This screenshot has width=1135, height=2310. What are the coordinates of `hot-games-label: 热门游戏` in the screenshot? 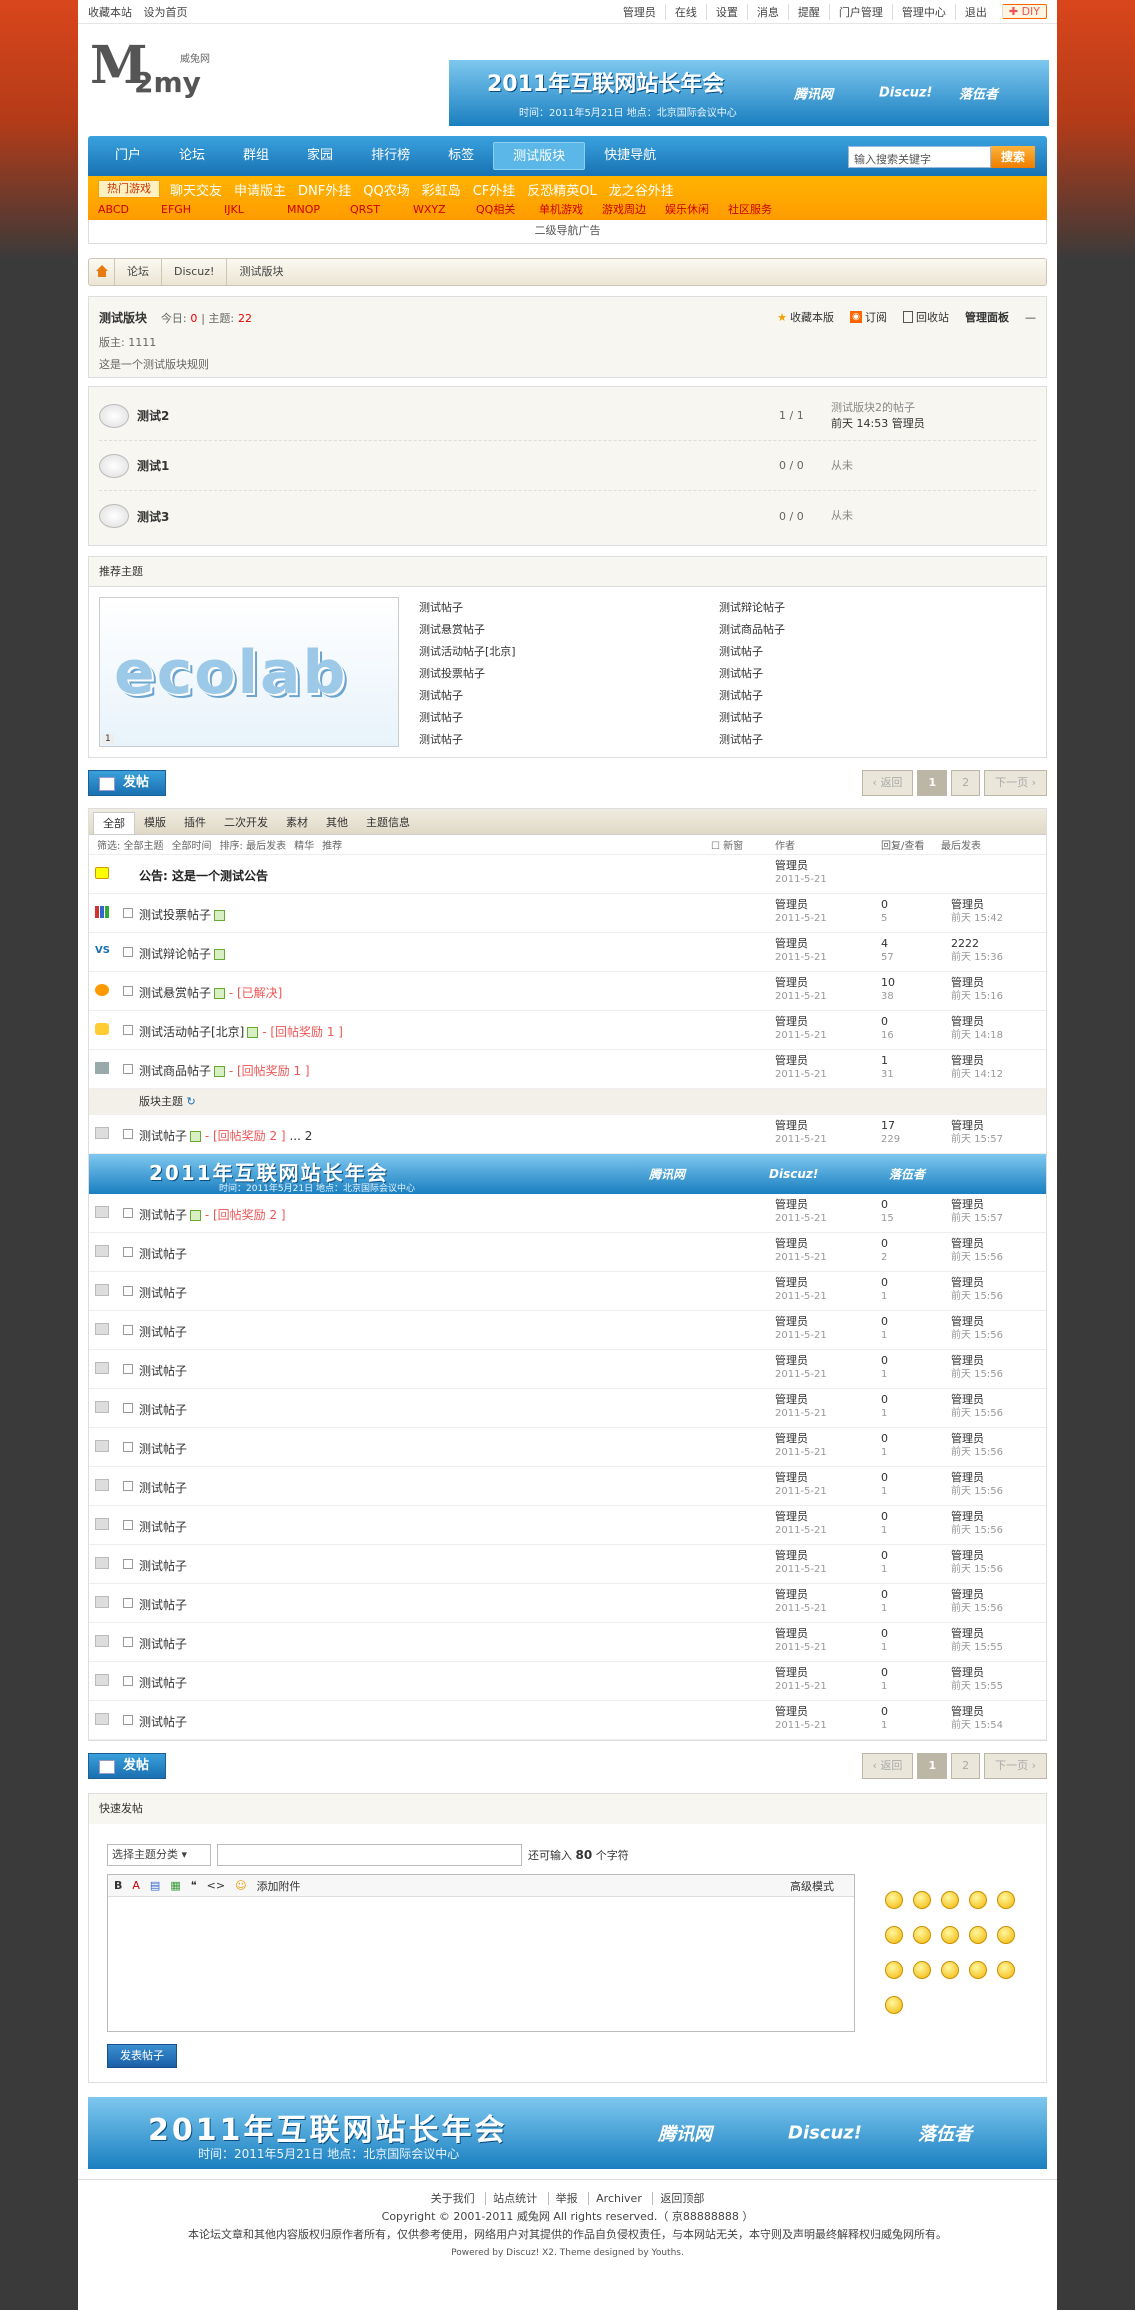 It's located at (129, 189).